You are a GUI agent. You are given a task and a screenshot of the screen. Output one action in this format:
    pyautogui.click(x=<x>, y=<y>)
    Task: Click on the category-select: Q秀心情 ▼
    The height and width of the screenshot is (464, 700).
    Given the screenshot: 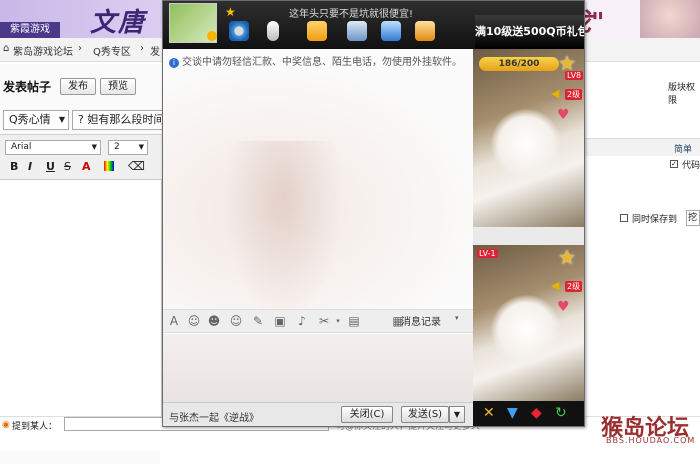 What is the action you would take?
    pyautogui.click(x=36, y=120)
    